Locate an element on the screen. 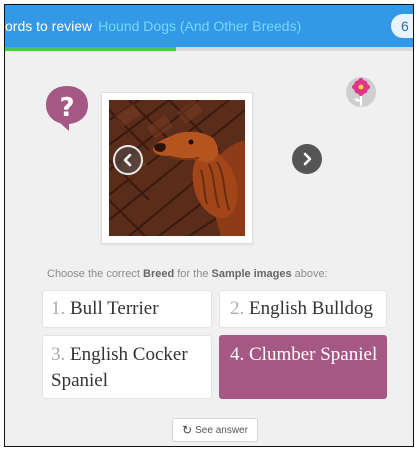 The width and height of the screenshot is (418, 451). see-answer-label: See answer is located at coordinates (221, 430).